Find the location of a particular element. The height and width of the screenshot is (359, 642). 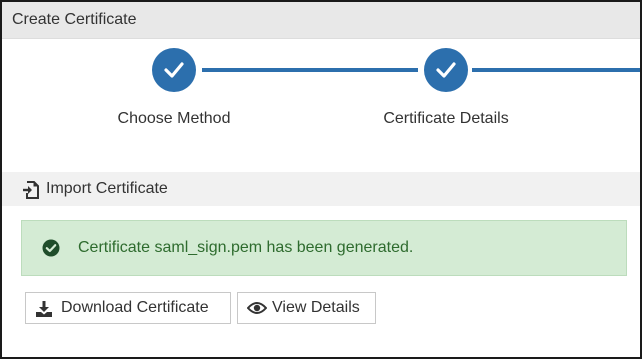

download-icon is located at coordinates (44, 311).